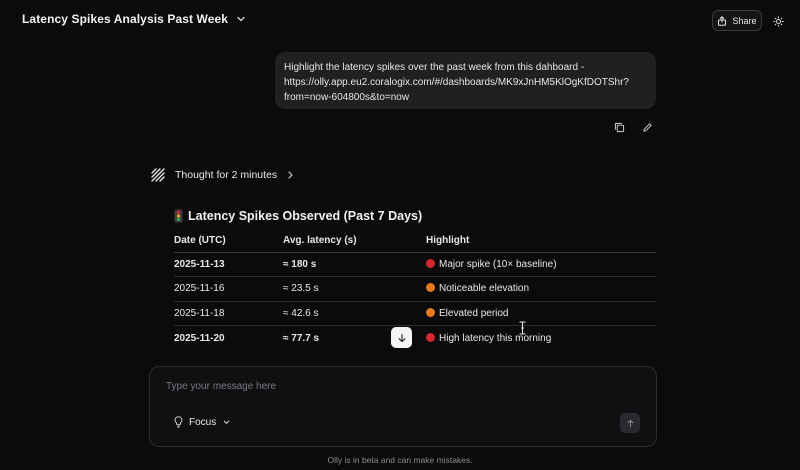 The width and height of the screenshot is (800, 470). Describe the element at coordinates (403, 406) in the screenshot. I see `message-composer: Focus` at that location.